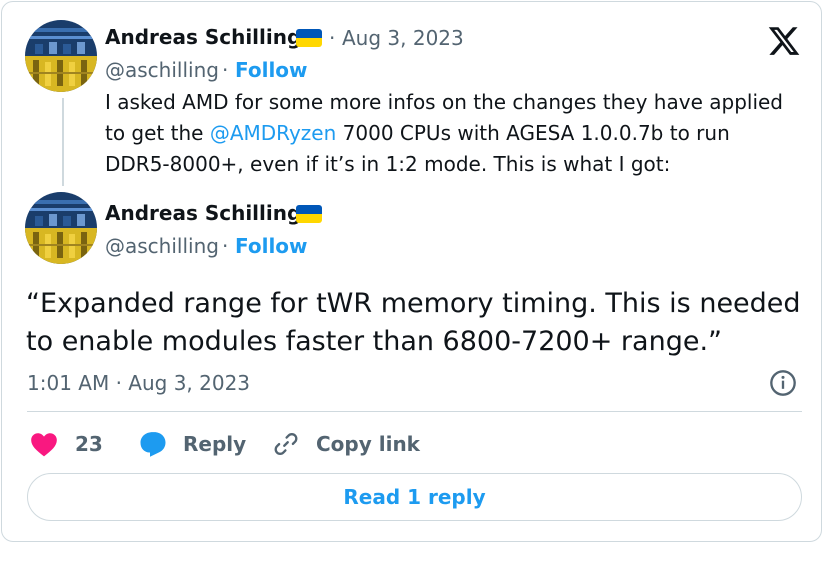 The image size is (825, 567). I want to click on tweet-timestamp: 1:01 AM · Aug 3, 2023, so click(138, 383).